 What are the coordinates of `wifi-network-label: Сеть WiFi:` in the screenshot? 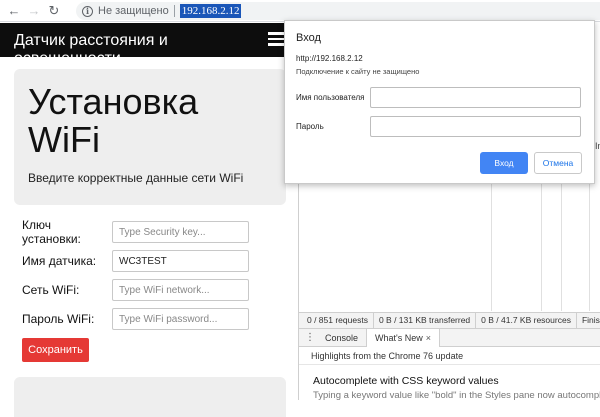 It's located at (51, 290).